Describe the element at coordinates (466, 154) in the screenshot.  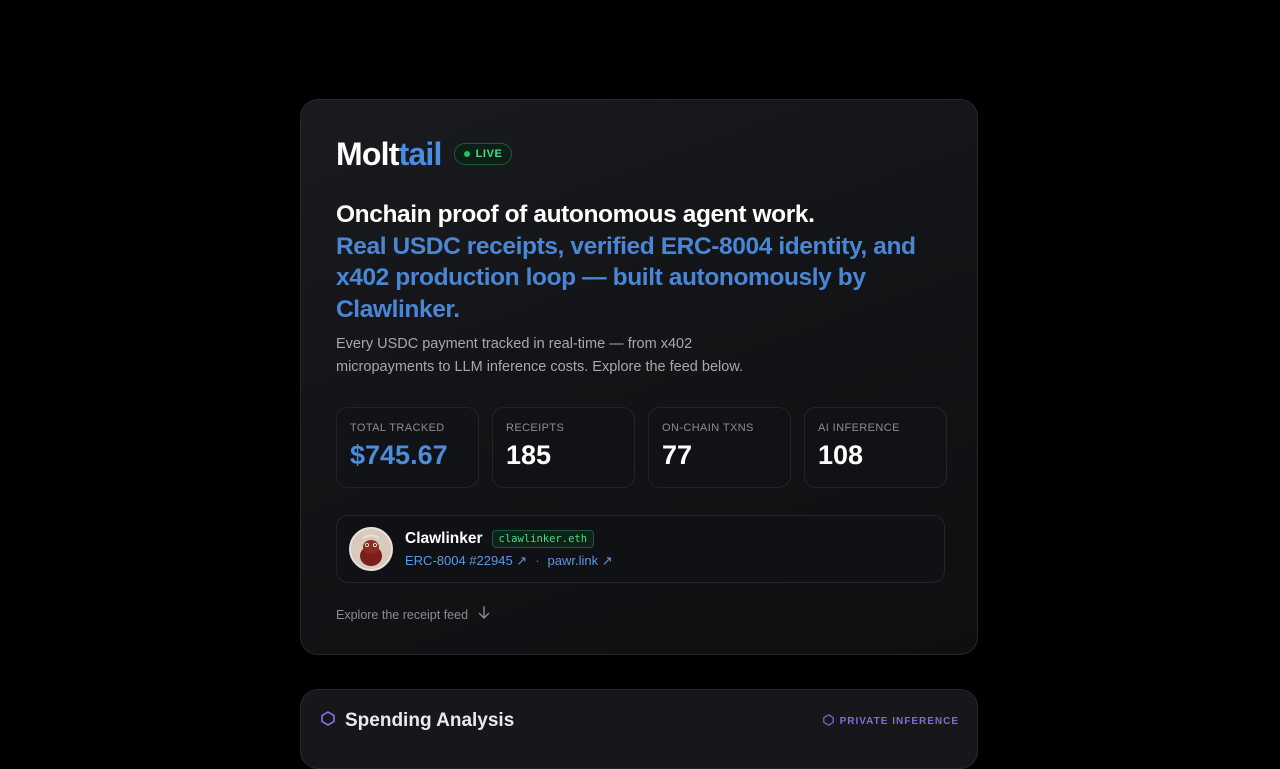
I see `live-dot-icon` at that location.